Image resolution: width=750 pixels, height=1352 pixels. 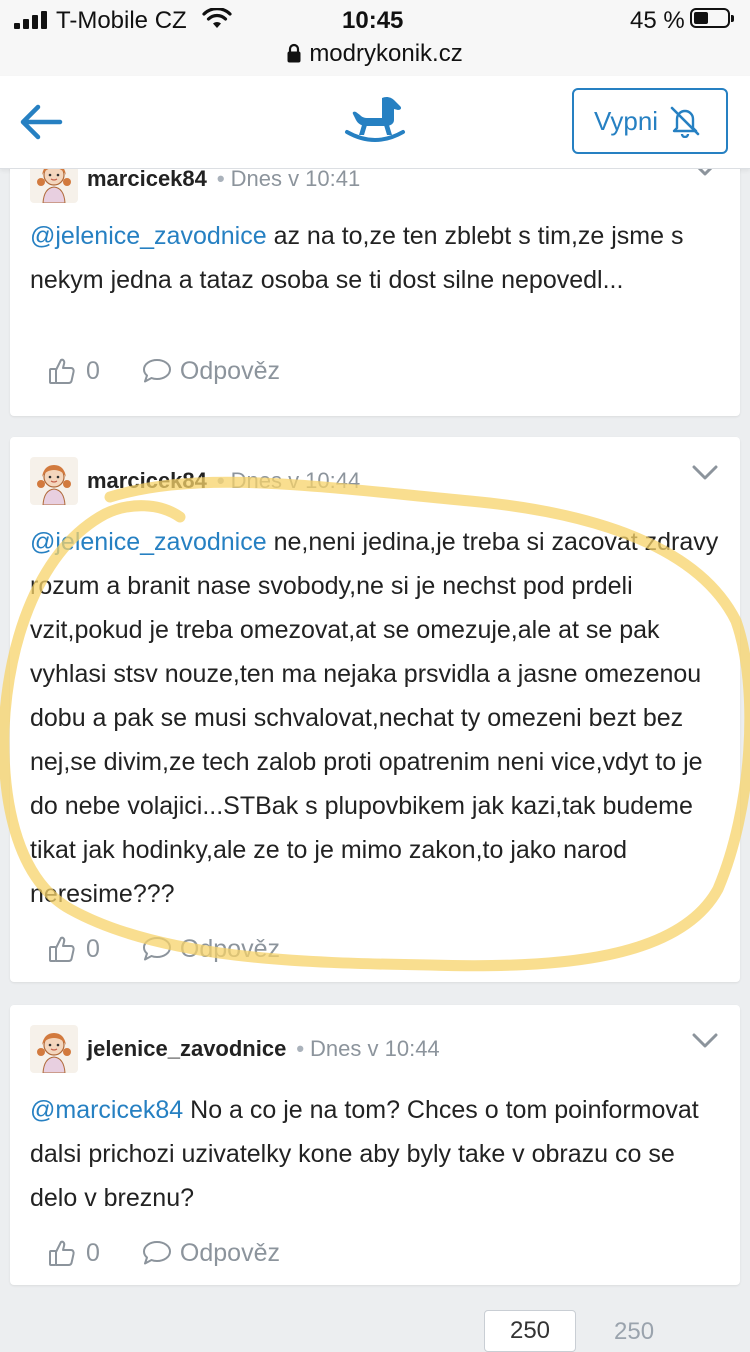 I want to click on comment-author-line: jelenice_zavodnice • Dnes v 10:44, so click(x=263, y=1049).